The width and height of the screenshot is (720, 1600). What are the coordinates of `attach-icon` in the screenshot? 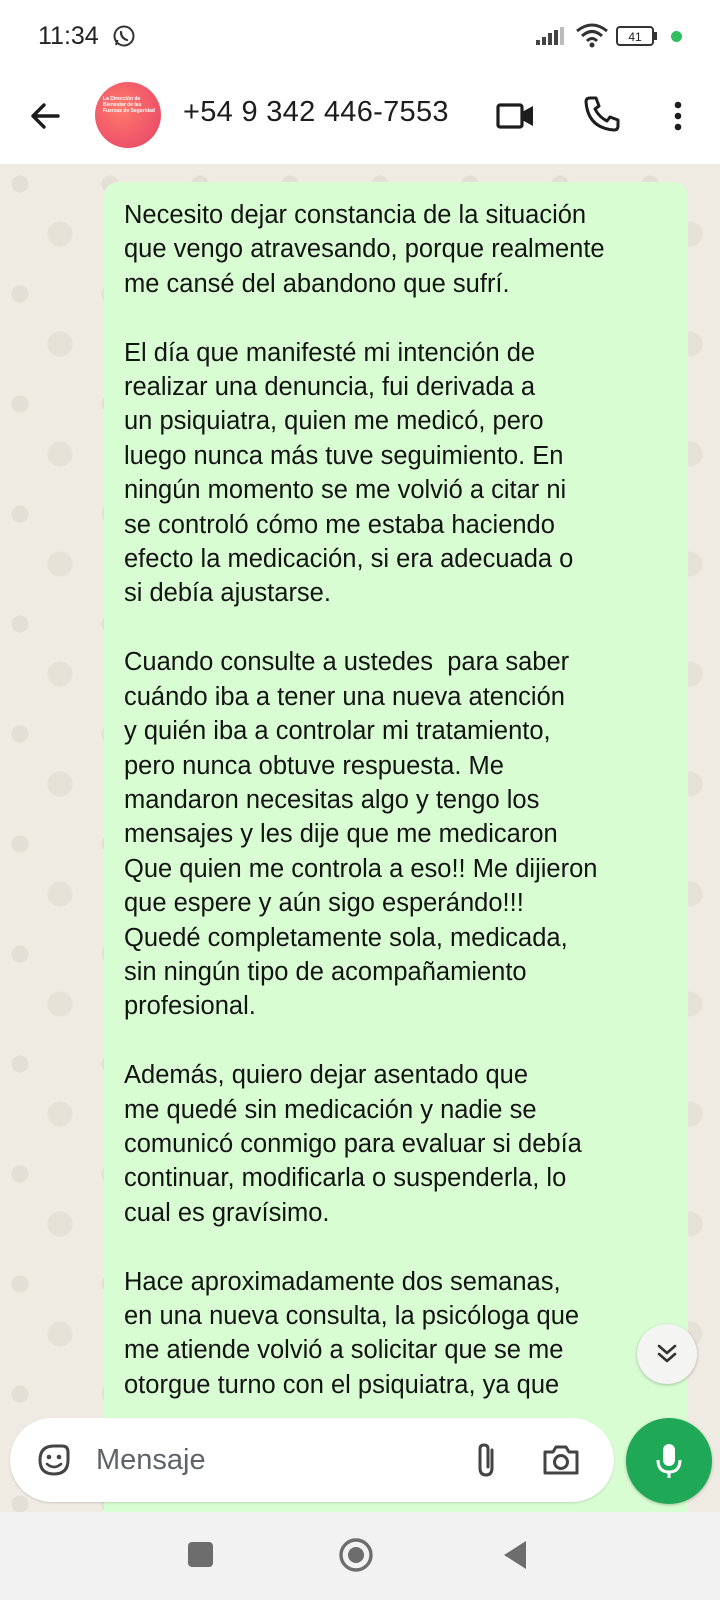 It's located at (486, 1460).